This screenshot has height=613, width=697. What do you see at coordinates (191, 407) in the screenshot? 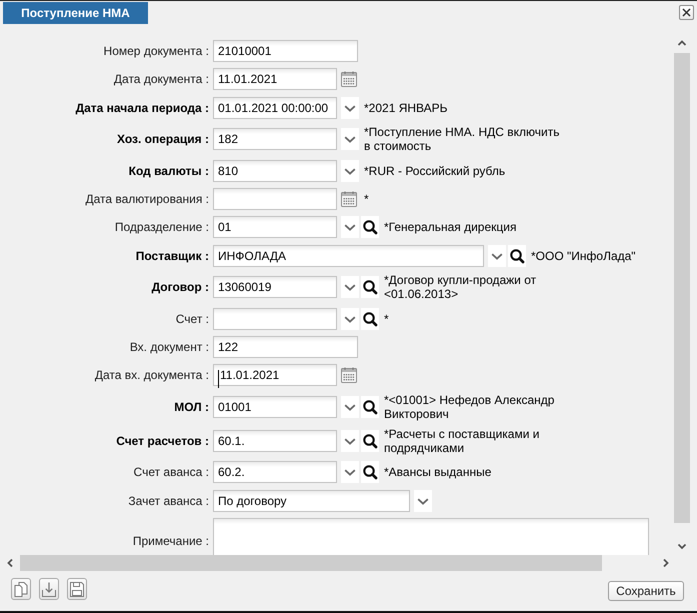
I see `field-label: МОЛ :` at bounding box center [191, 407].